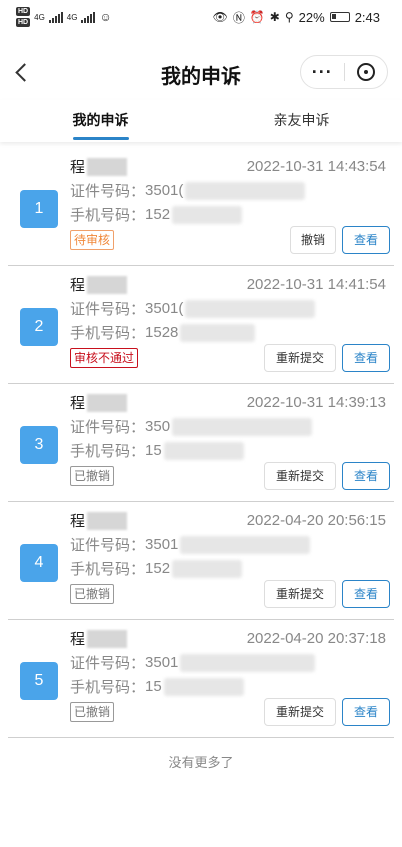 The height and width of the screenshot is (847, 402). Describe the element at coordinates (39, 445) in the screenshot. I see `item-index: 3` at that location.